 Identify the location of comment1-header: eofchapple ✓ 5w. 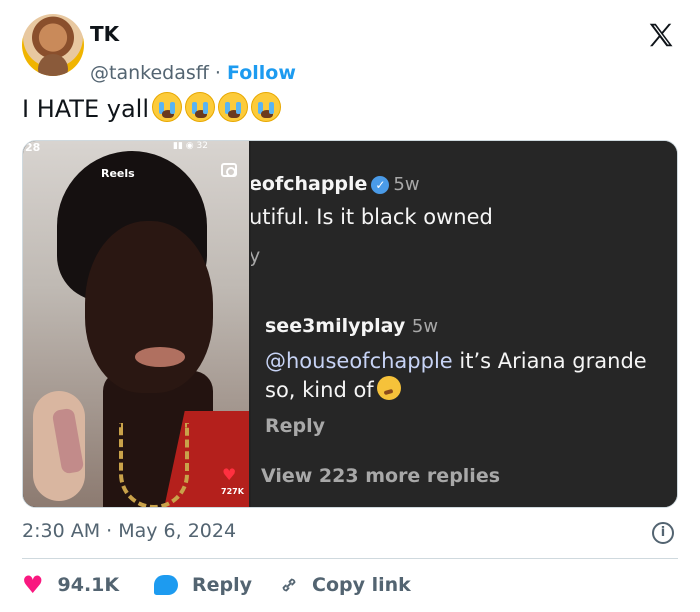
(335, 184).